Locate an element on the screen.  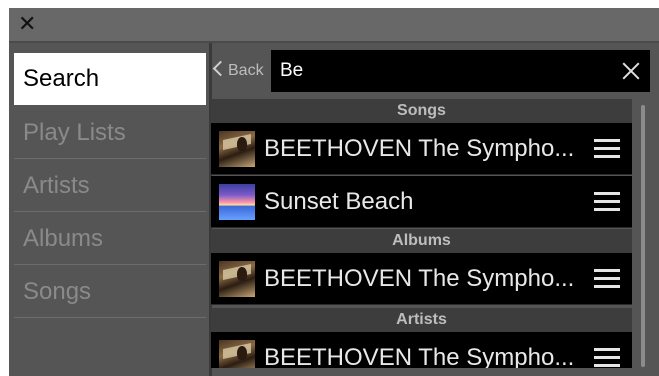
title-bar: ✕ is located at coordinates (334, 25).